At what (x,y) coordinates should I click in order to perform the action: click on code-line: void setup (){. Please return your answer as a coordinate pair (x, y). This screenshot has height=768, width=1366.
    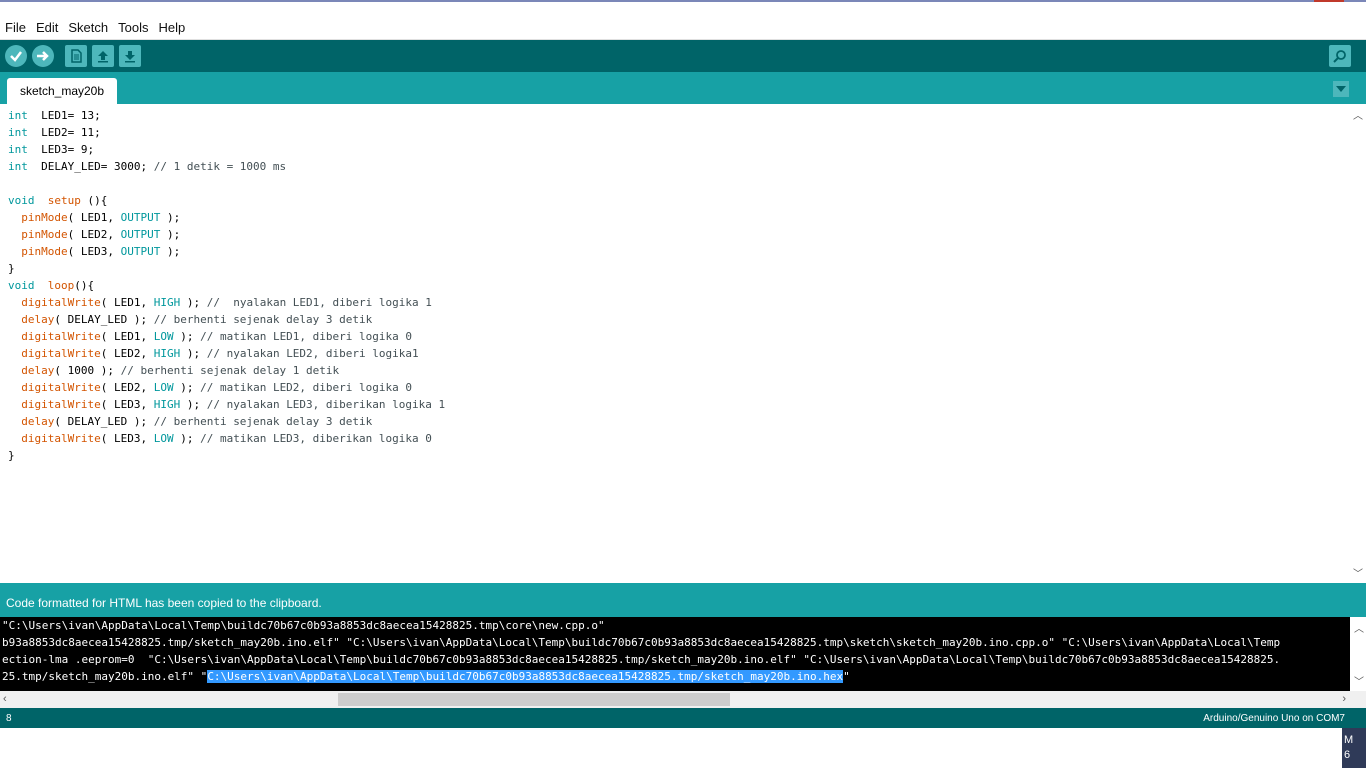
    Looking at the image, I should click on (226, 200).